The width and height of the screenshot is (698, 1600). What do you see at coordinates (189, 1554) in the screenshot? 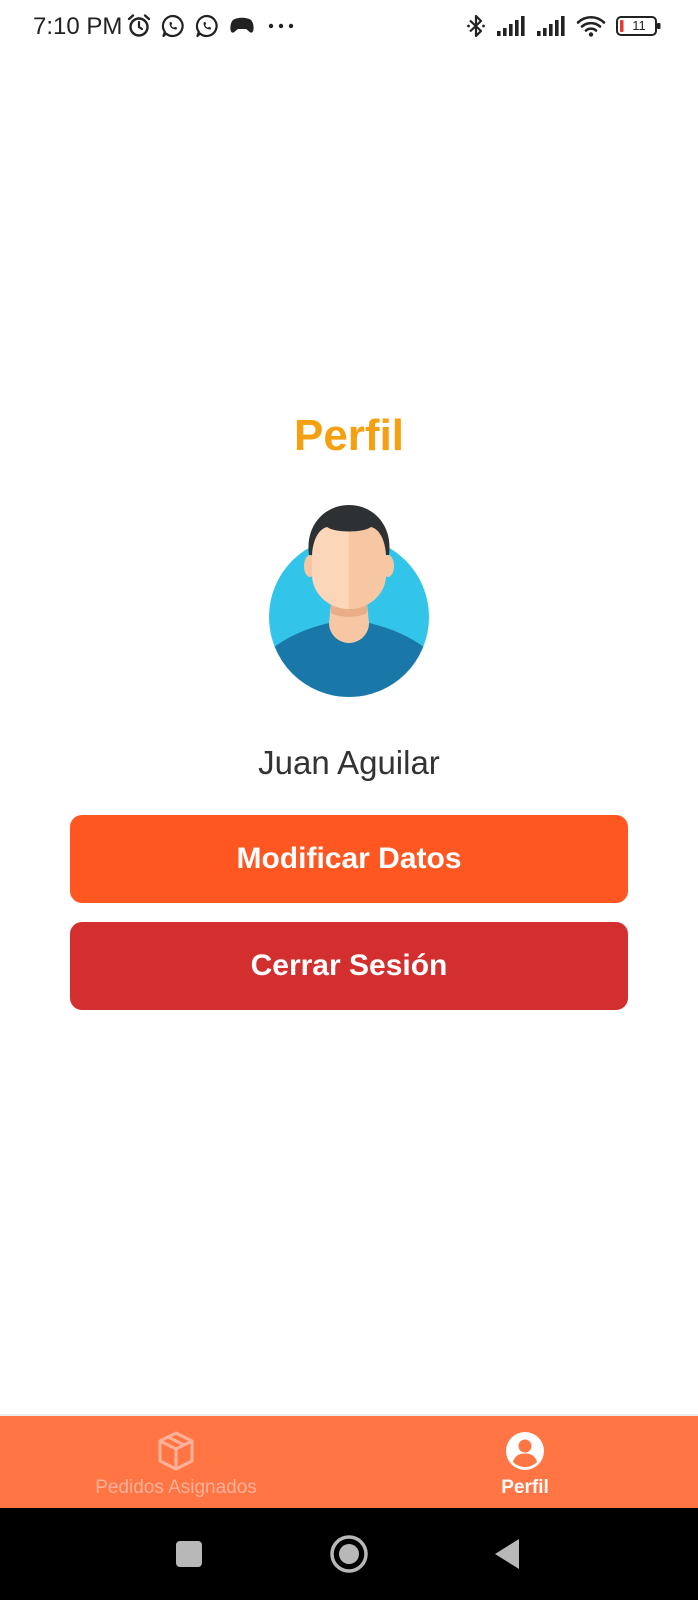
I see `recents-square-icon` at bounding box center [189, 1554].